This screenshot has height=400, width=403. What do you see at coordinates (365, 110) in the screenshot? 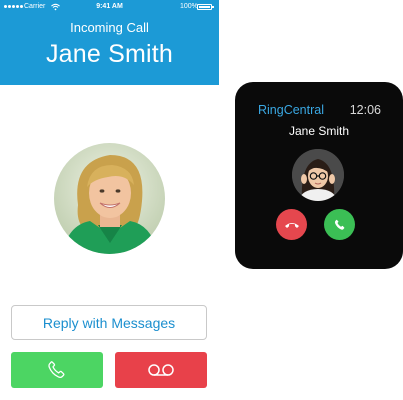
I see `watch-time: 12:06` at bounding box center [365, 110].